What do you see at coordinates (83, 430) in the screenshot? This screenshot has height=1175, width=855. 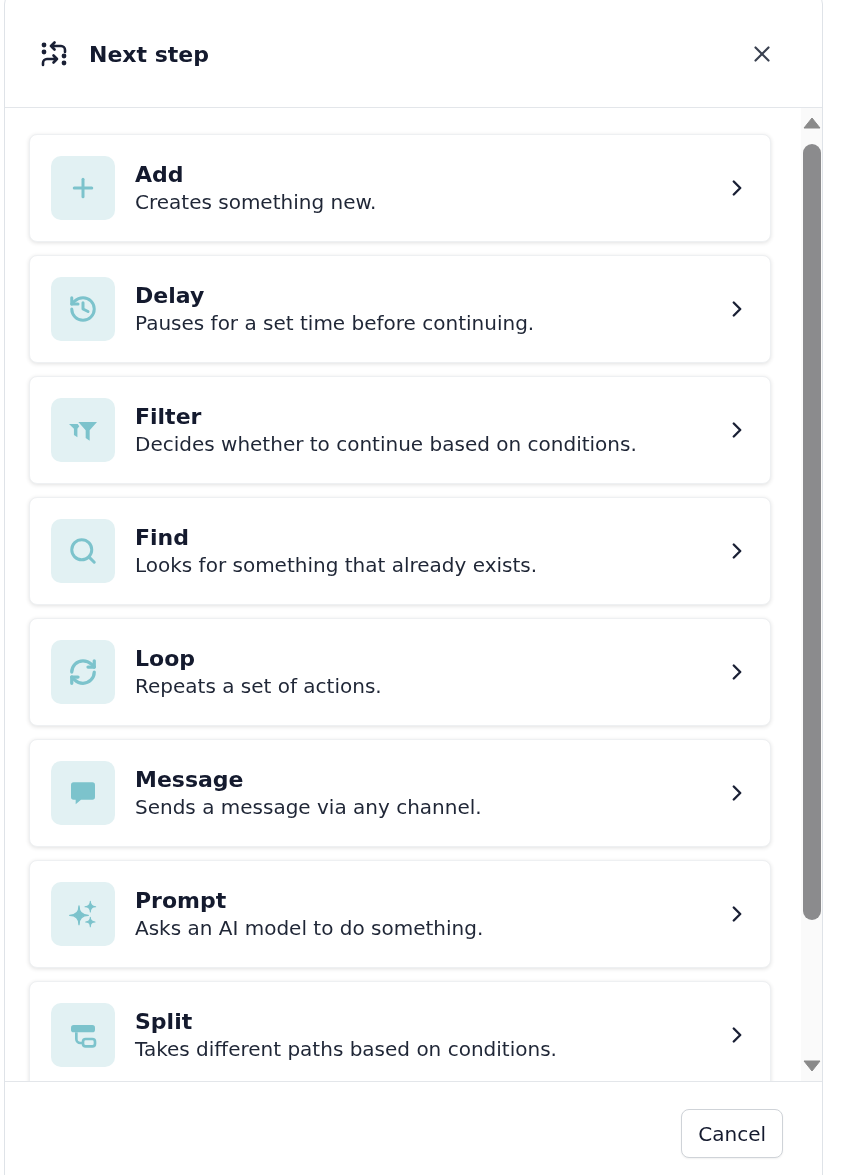 I see `funnel-icon` at bounding box center [83, 430].